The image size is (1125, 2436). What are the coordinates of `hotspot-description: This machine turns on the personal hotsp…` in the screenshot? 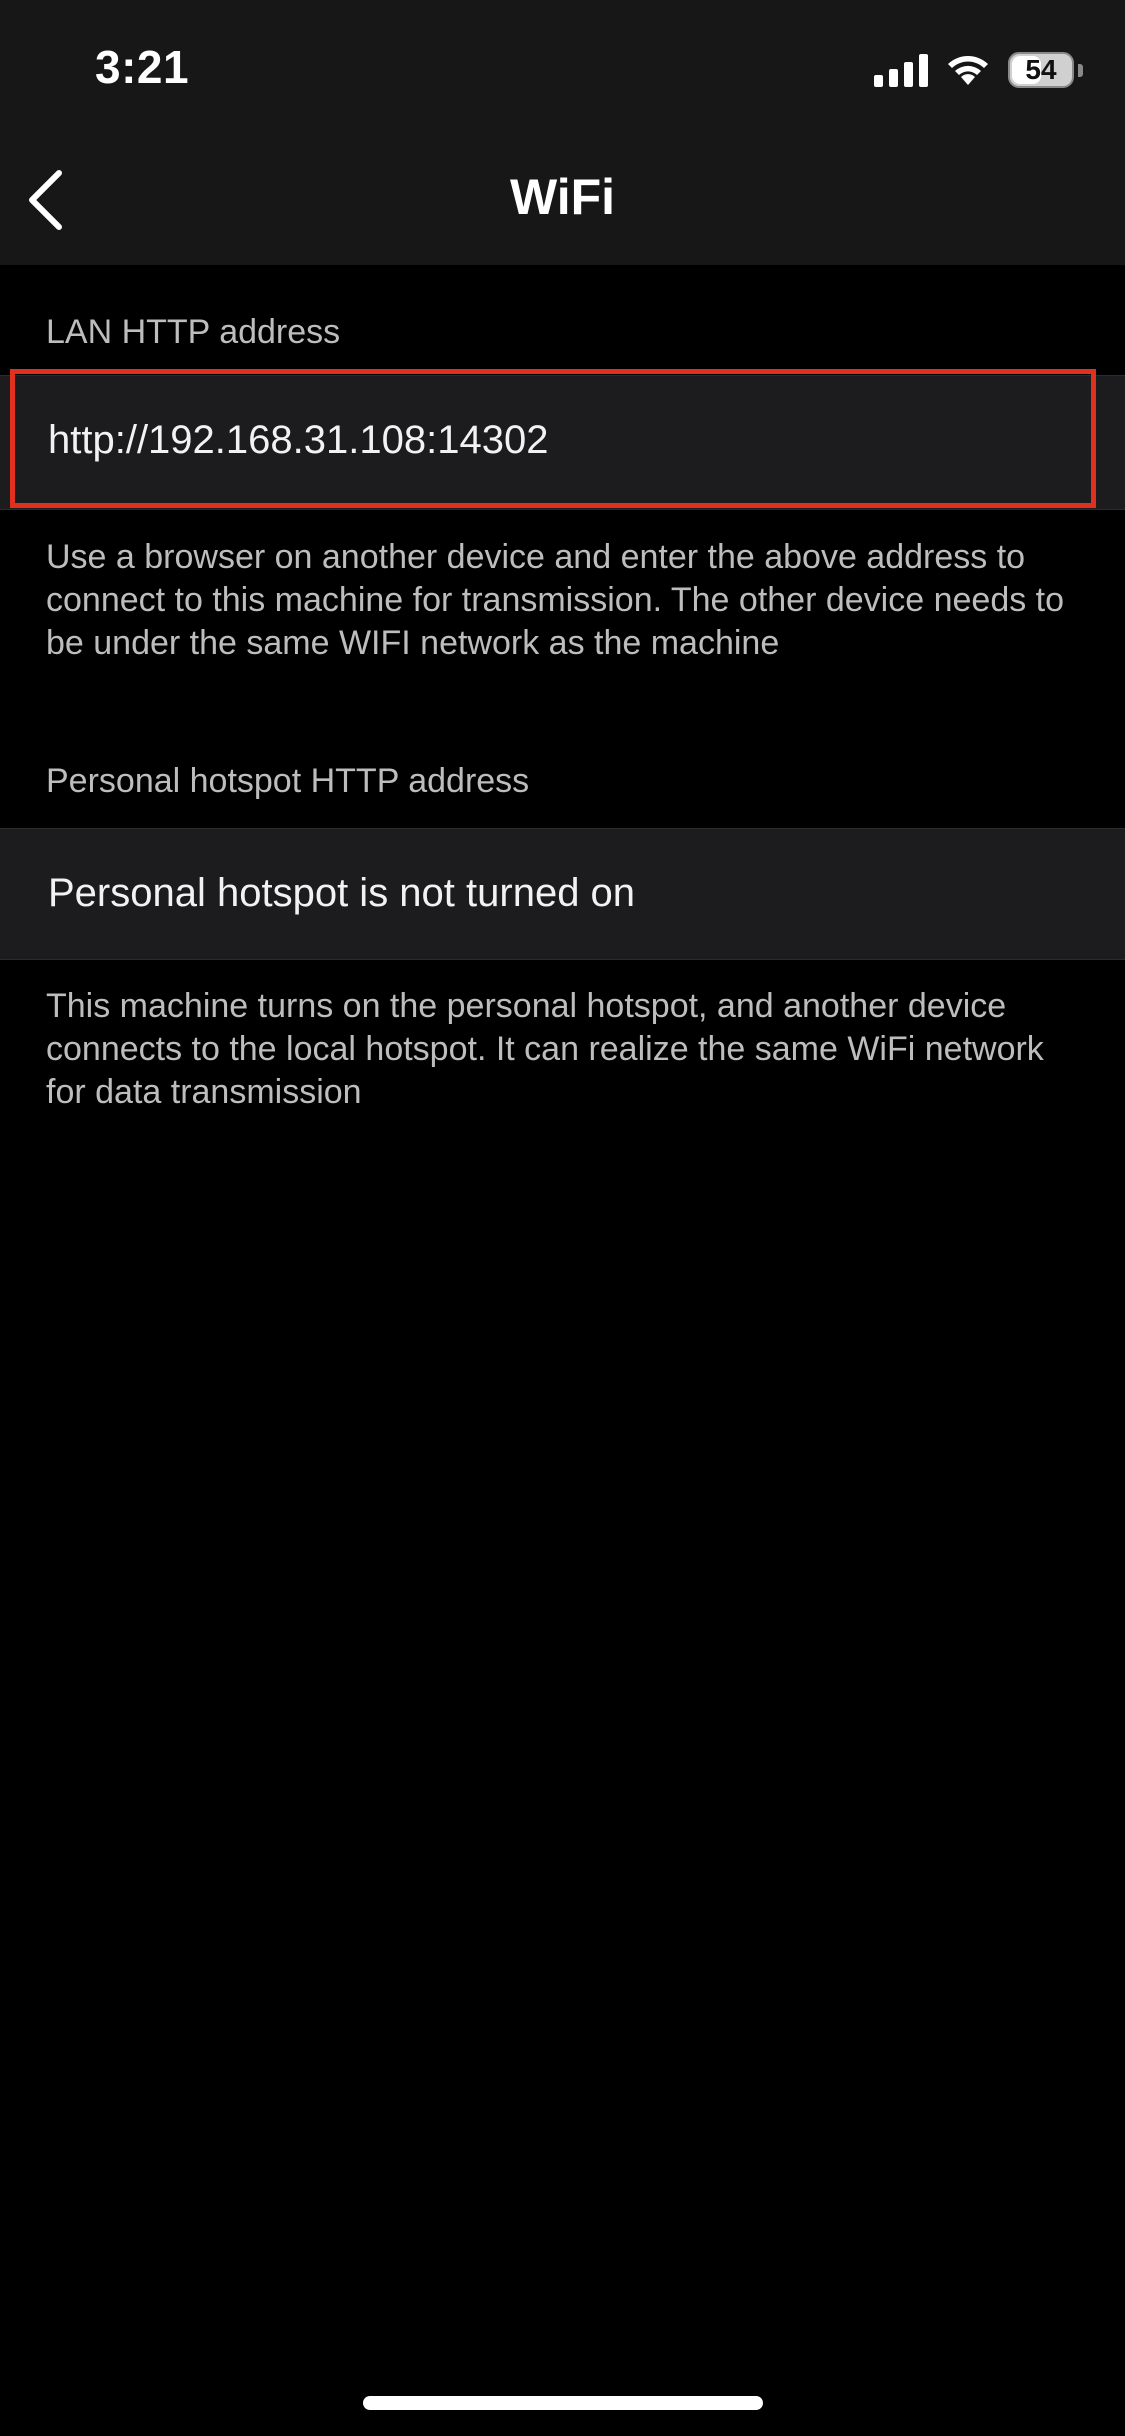 It's located at (545, 1049).